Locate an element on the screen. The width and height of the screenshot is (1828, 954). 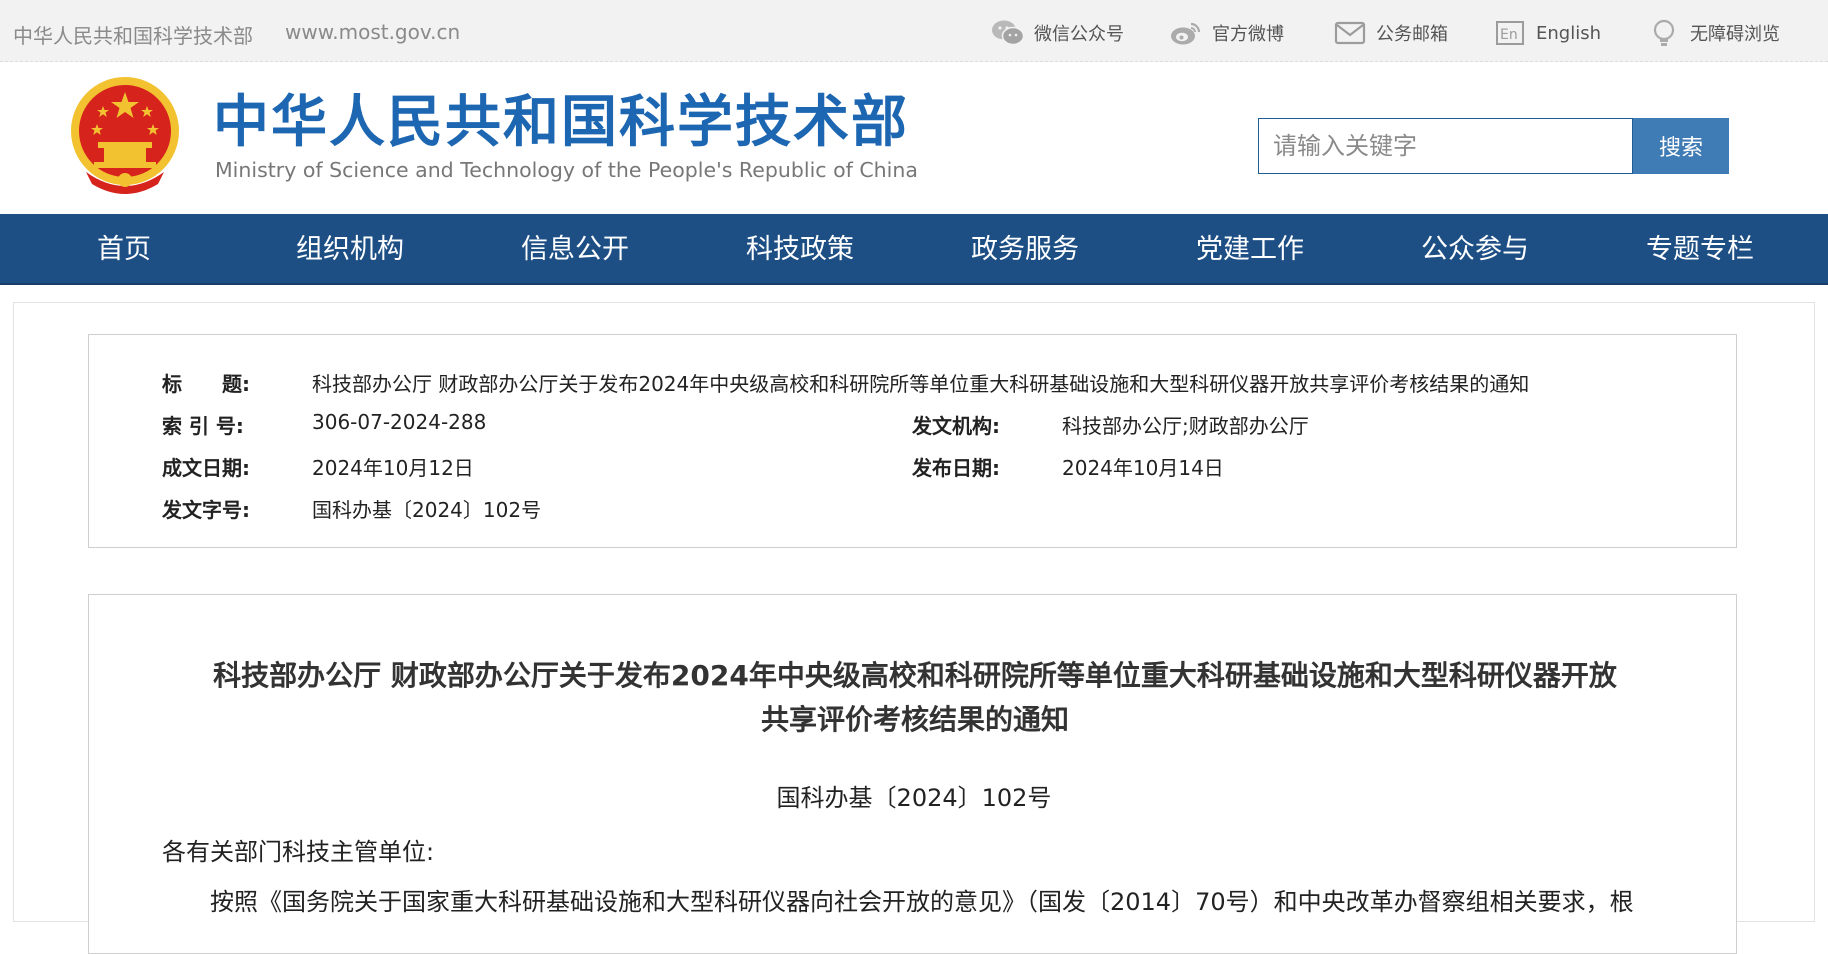
search-button: 搜索 is located at coordinates (1681, 146).